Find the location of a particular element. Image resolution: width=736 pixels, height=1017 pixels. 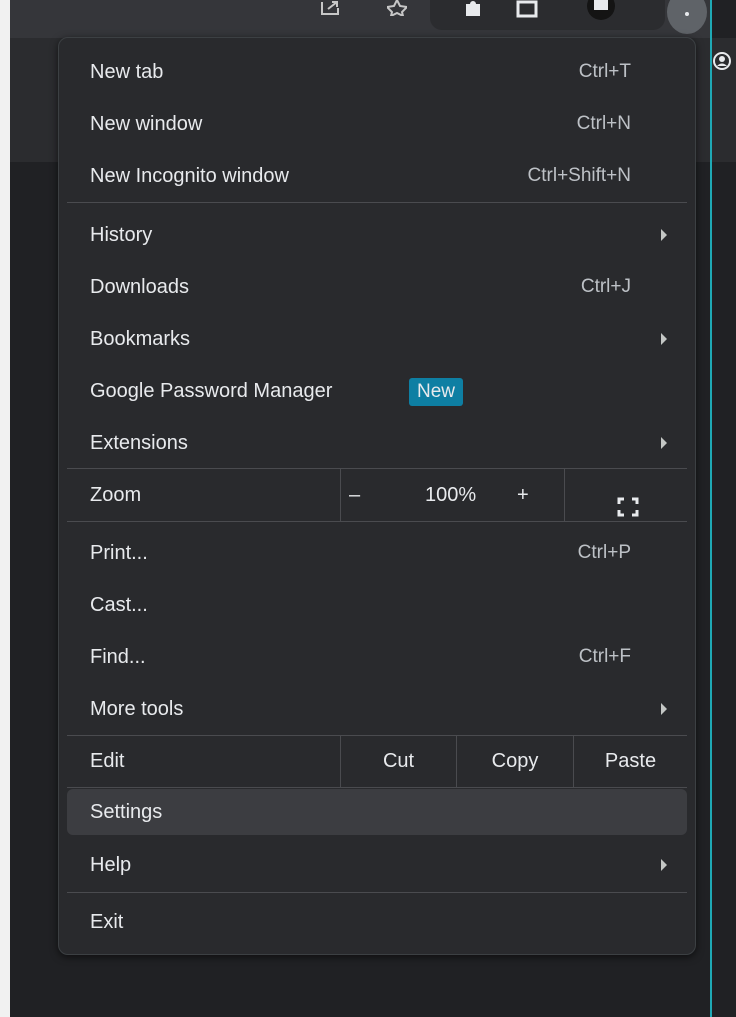

menu-item-more-tools: More tools is located at coordinates (377, 709).